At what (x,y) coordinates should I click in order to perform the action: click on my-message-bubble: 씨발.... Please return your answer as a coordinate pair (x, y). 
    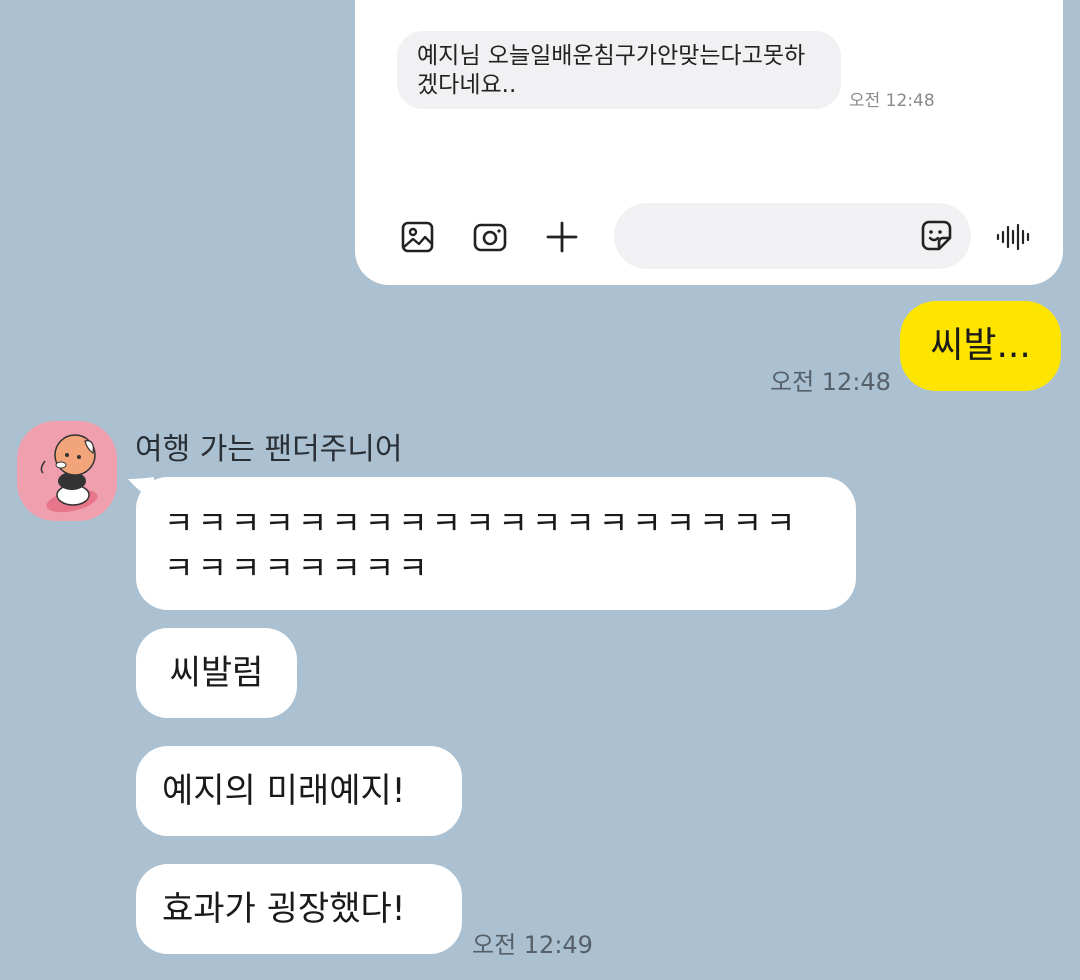
    Looking at the image, I should click on (980, 346).